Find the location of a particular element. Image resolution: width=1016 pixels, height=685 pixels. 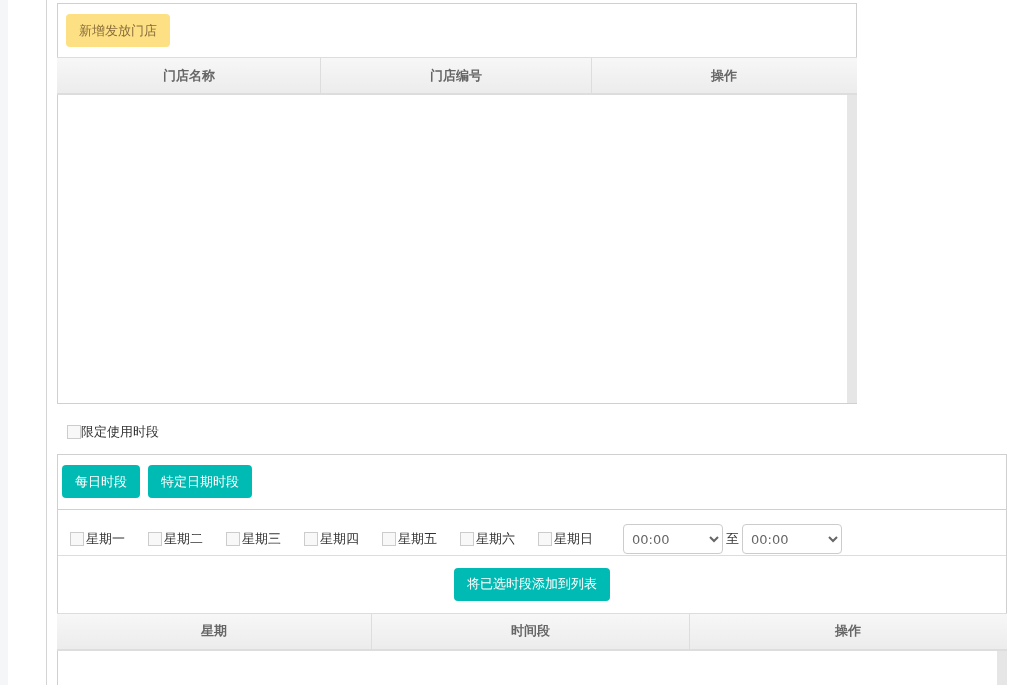

weekday-label: 星期一 is located at coordinates (105, 539).